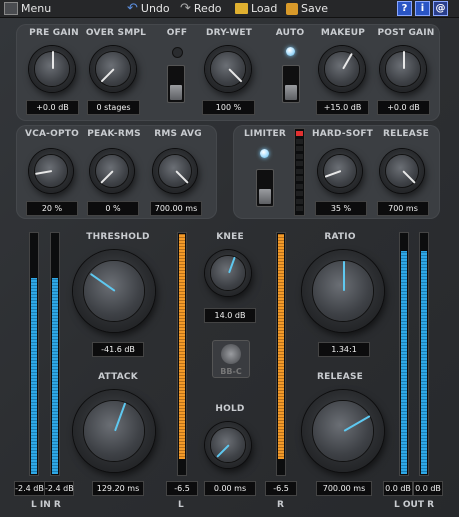 Image resolution: width=459 pixels, height=517 pixels. What do you see at coordinates (406, 33) in the screenshot?
I see `post-gain-label: POST GAIN` at bounding box center [406, 33].